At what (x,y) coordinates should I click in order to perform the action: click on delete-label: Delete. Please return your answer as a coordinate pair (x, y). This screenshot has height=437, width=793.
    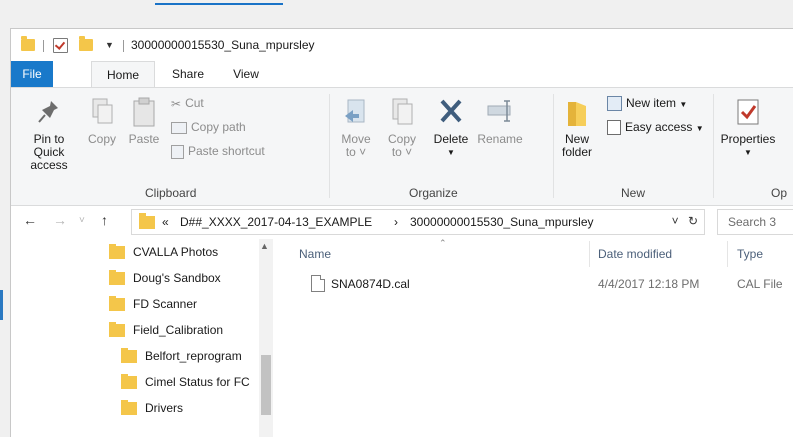
    Looking at the image, I should click on (451, 139).